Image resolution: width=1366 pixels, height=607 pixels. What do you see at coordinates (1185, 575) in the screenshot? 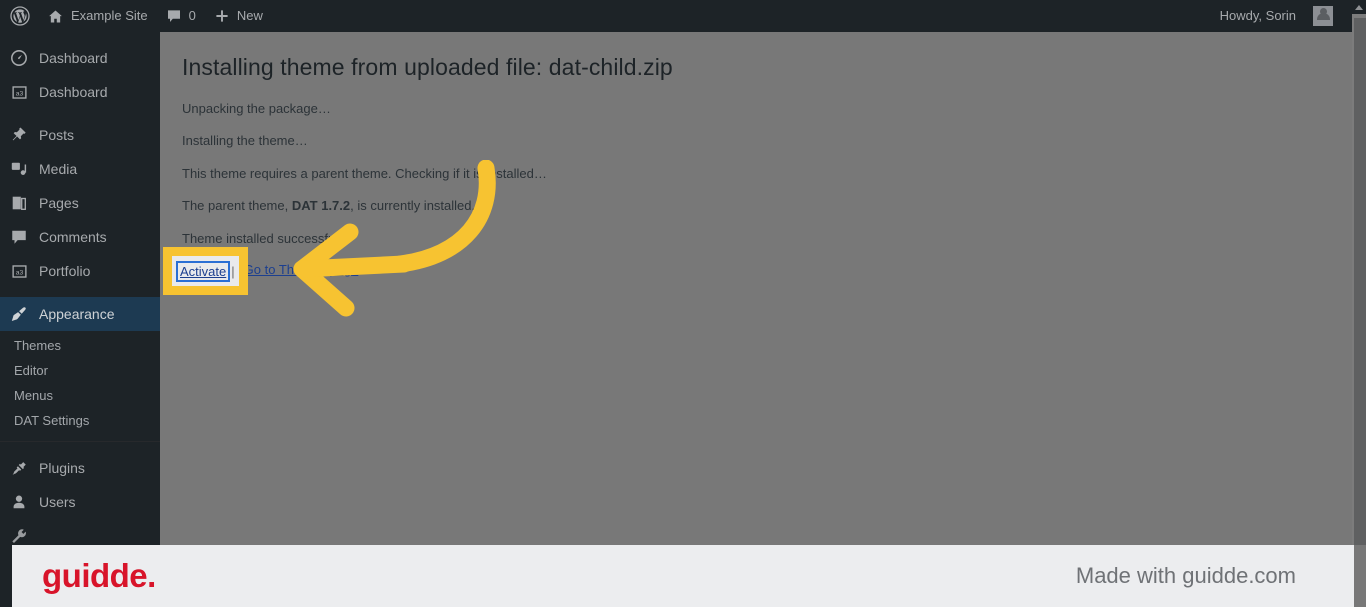
I see `made-with-guidde-label: Made with guidde.com` at bounding box center [1185, 575].